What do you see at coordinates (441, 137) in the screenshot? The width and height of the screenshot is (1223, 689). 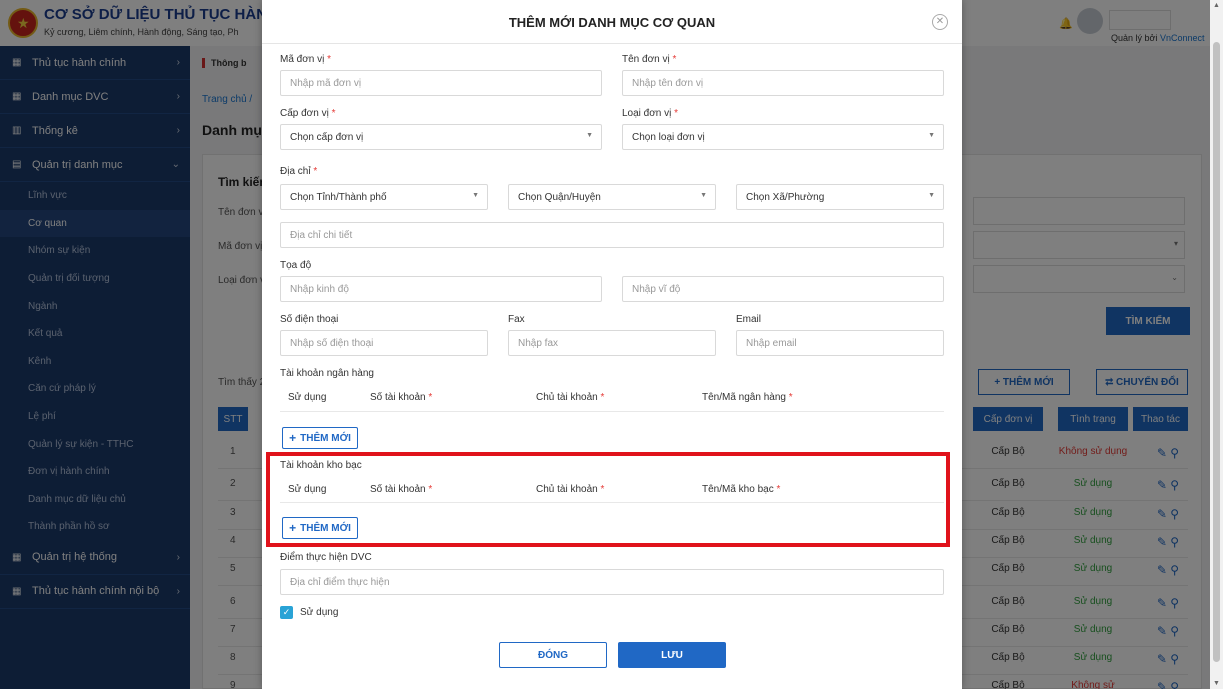 I see `level-select: Chọn cấp đơn vị ▼` at bounding box center [441, 137].